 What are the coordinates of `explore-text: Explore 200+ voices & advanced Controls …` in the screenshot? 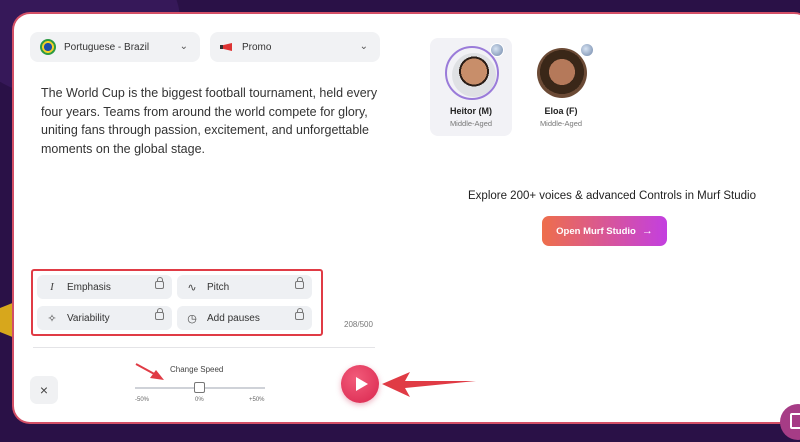 It's located at (612, 196).